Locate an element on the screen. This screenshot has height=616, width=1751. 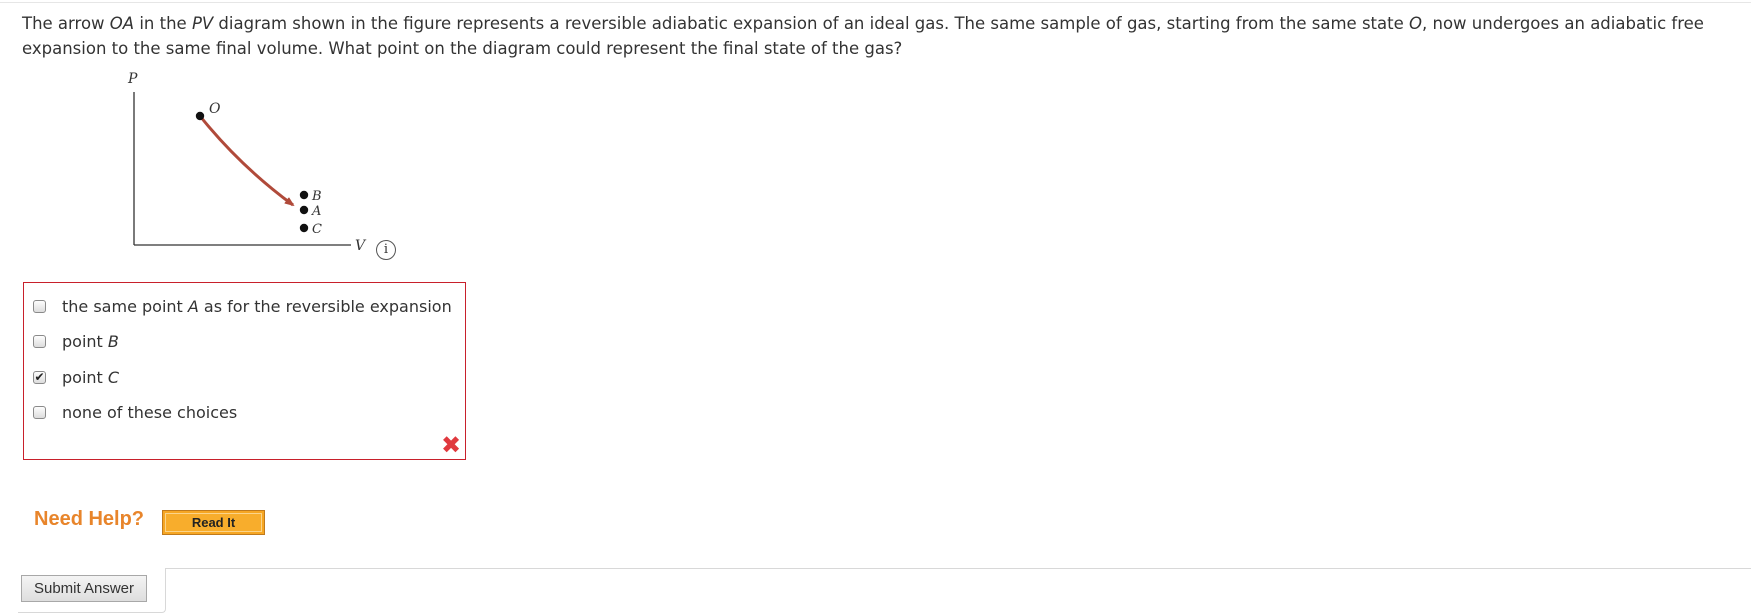
choice-point-c: ✔ point C is located at coordinates (244, 377).